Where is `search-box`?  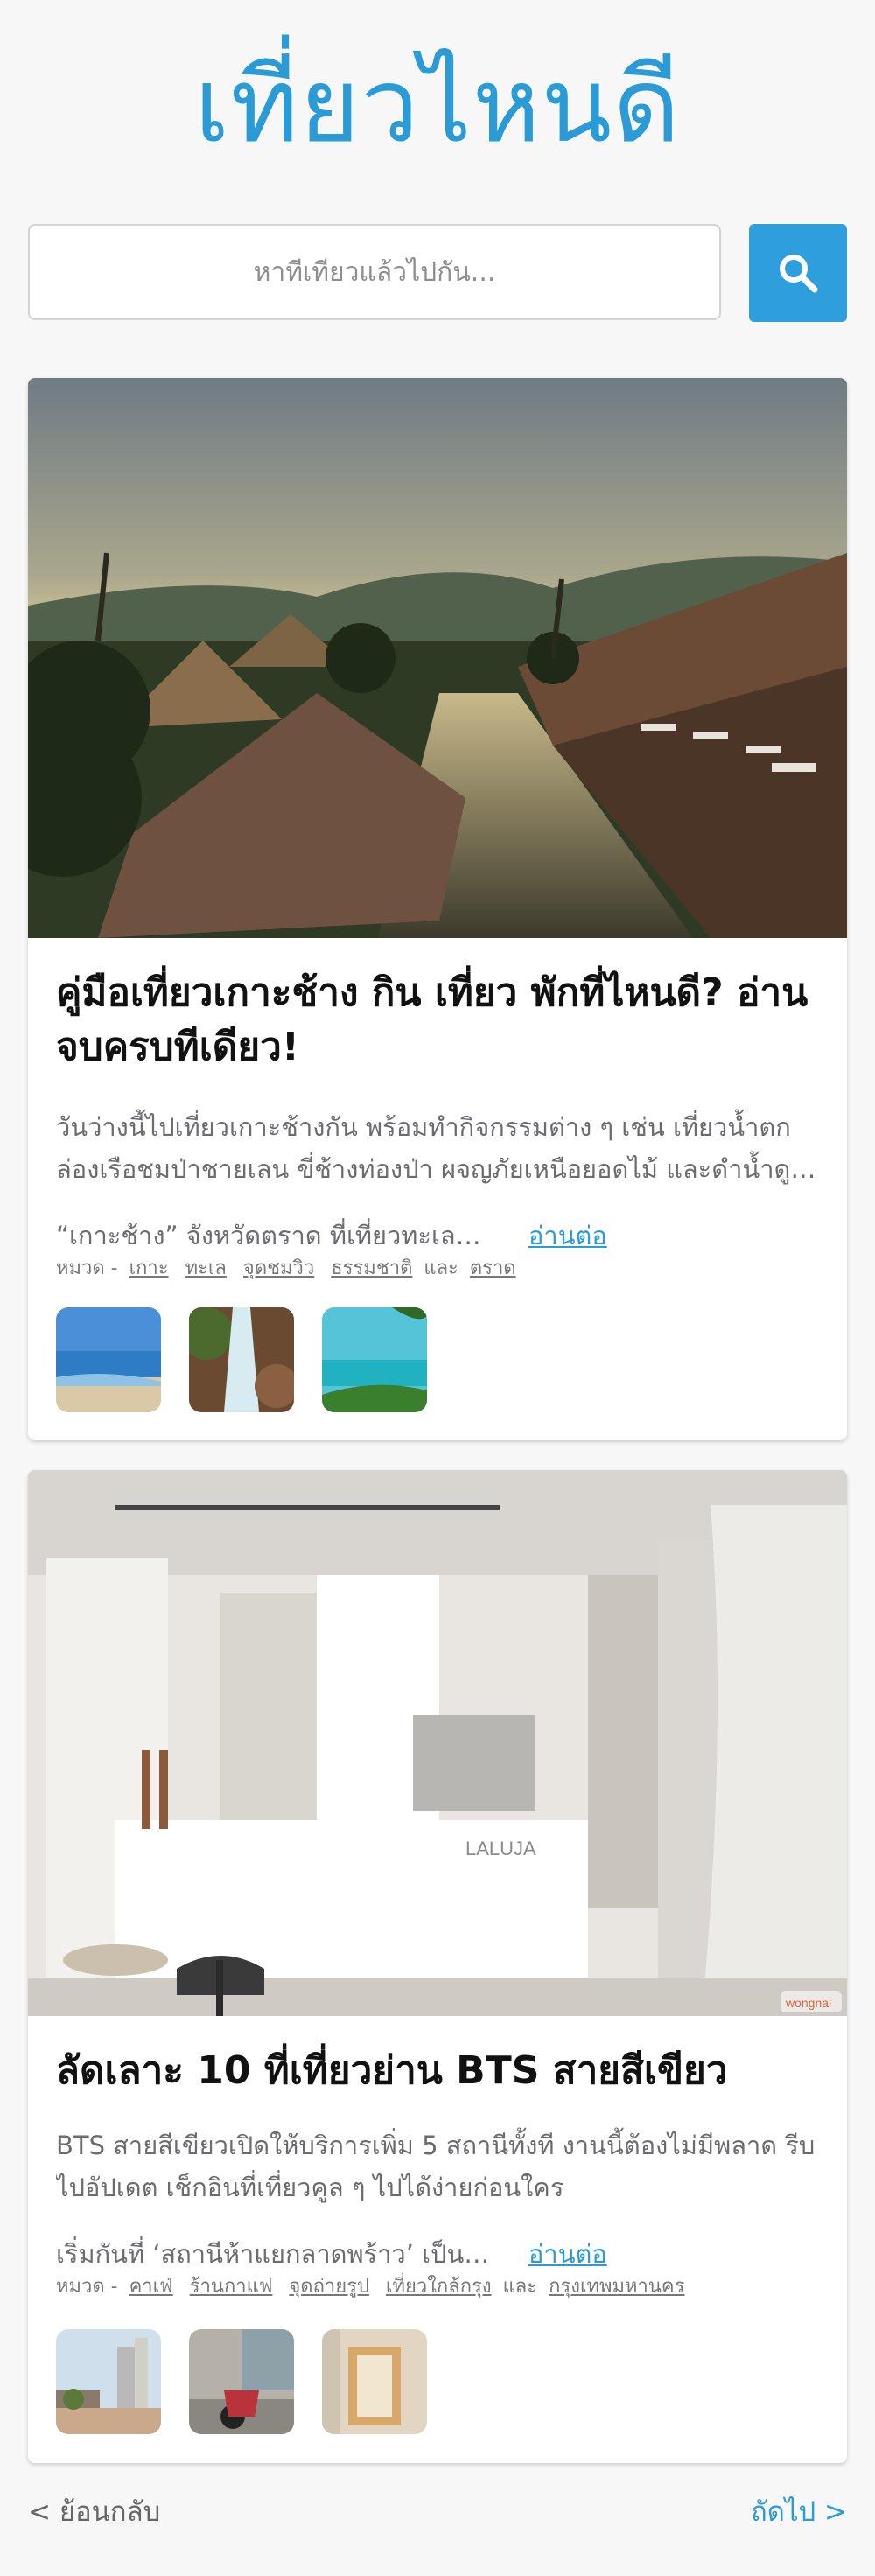 search-box is located at coordinates (374, 272).